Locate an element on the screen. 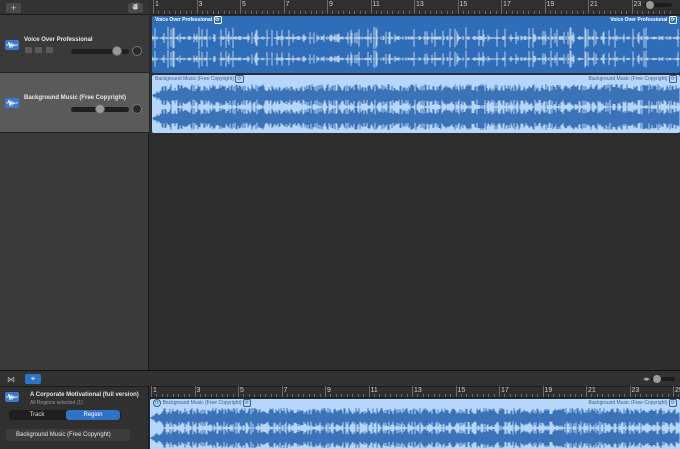 The height and width of the screenshot is (449, 680). region-name-field: Background Music (Free Copyright) is located at coordinates (68, 435).